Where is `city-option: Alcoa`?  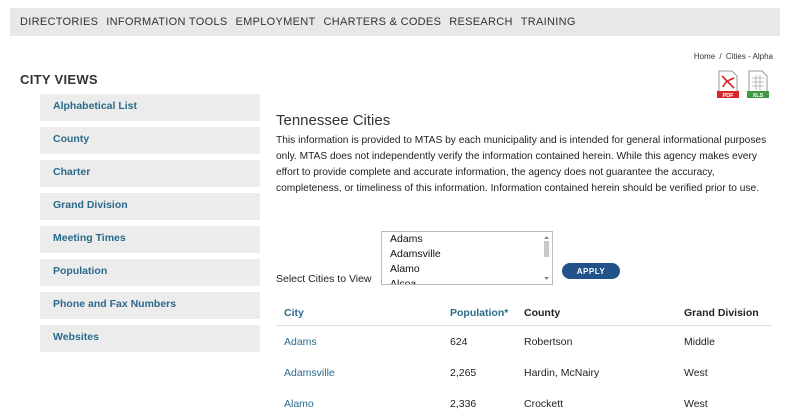
city-option: Alcoa is located at coordinates (467, 280).